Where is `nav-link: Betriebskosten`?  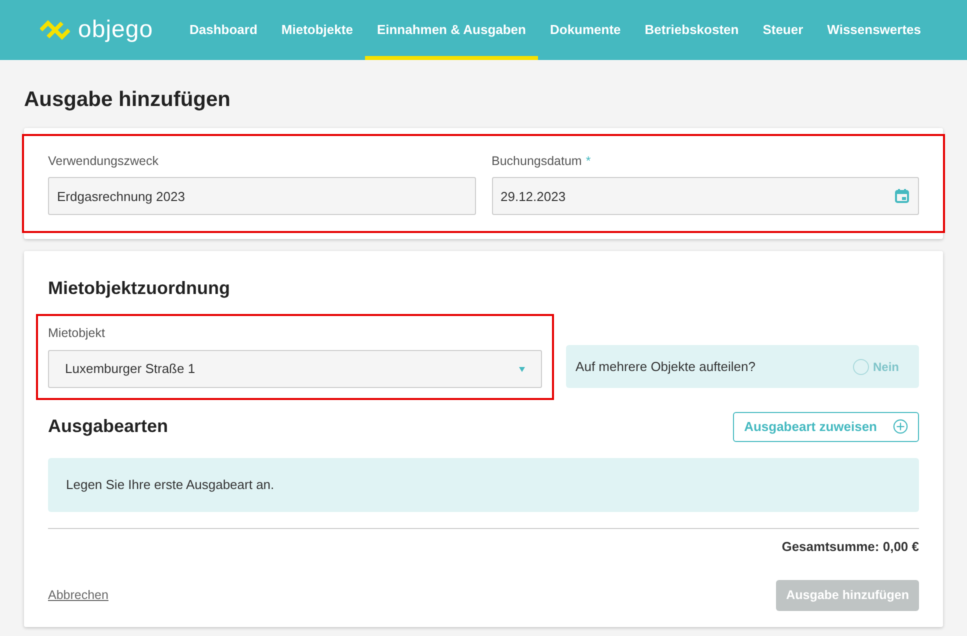
nav-link: Betriebskosten is located at coordinates (691, 30).